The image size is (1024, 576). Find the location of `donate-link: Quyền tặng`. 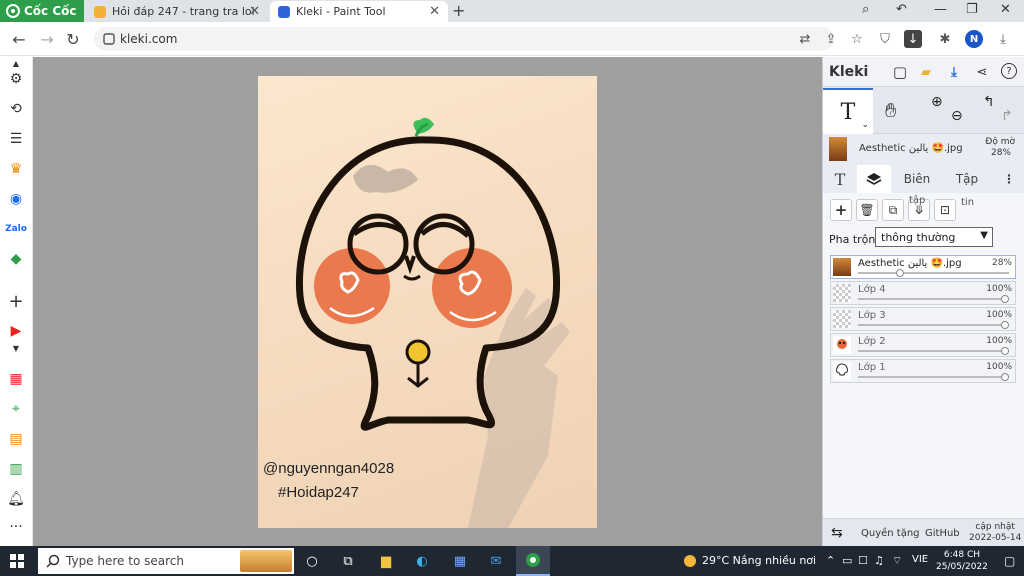

donate-link: Quyền tặng is located at coordinates (890, 533).